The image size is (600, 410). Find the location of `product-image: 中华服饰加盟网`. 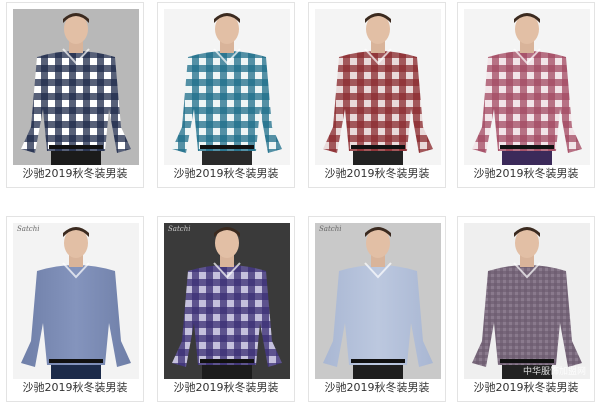

product-image: 中华服饰加盟网 is located at coordinates (527, 301).